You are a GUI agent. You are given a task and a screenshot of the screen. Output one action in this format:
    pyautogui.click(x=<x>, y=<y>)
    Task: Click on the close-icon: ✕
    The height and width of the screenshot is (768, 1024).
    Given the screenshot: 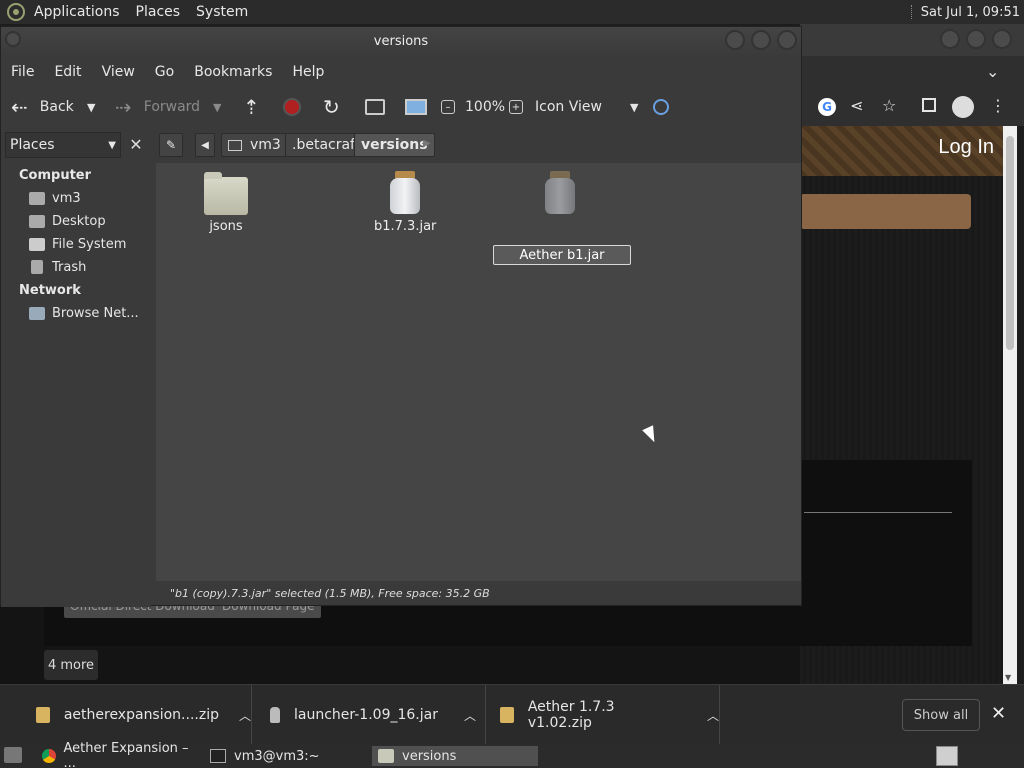 What is the action you would take?
    pyautogui.click(x=998, y=713)
    